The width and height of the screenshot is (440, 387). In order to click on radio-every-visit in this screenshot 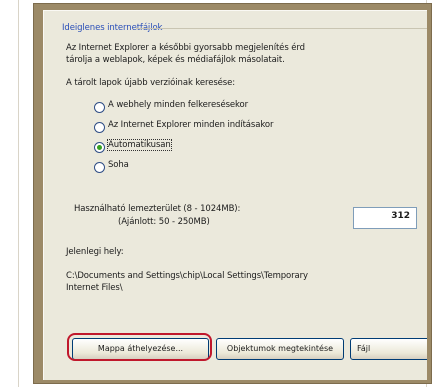, I will do `click(99, 107)`.